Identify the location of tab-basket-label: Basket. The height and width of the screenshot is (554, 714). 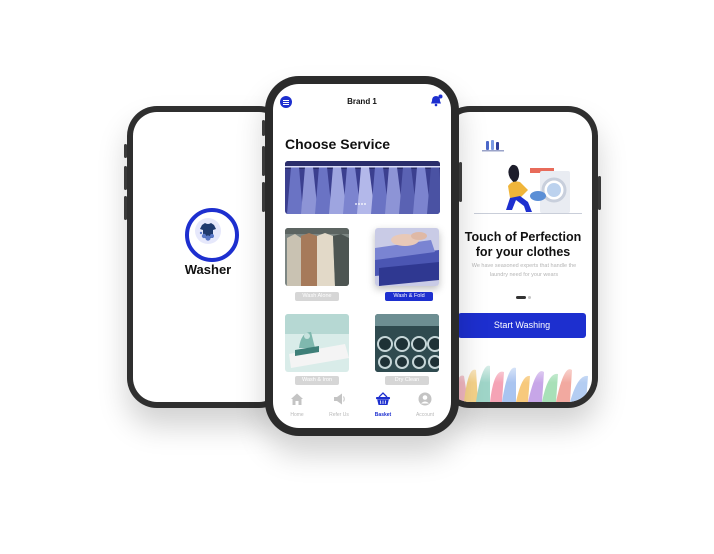
(383, 415).